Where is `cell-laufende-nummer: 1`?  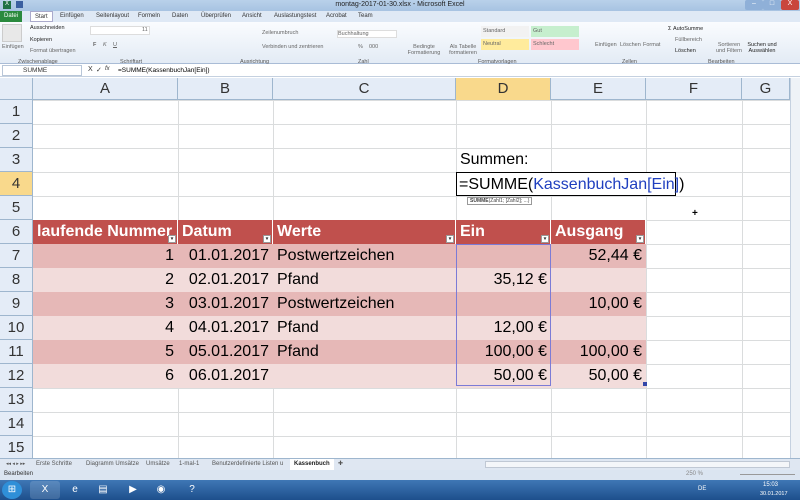 cell-laufende-nummer: 1 is located at coordinates (105, 256).